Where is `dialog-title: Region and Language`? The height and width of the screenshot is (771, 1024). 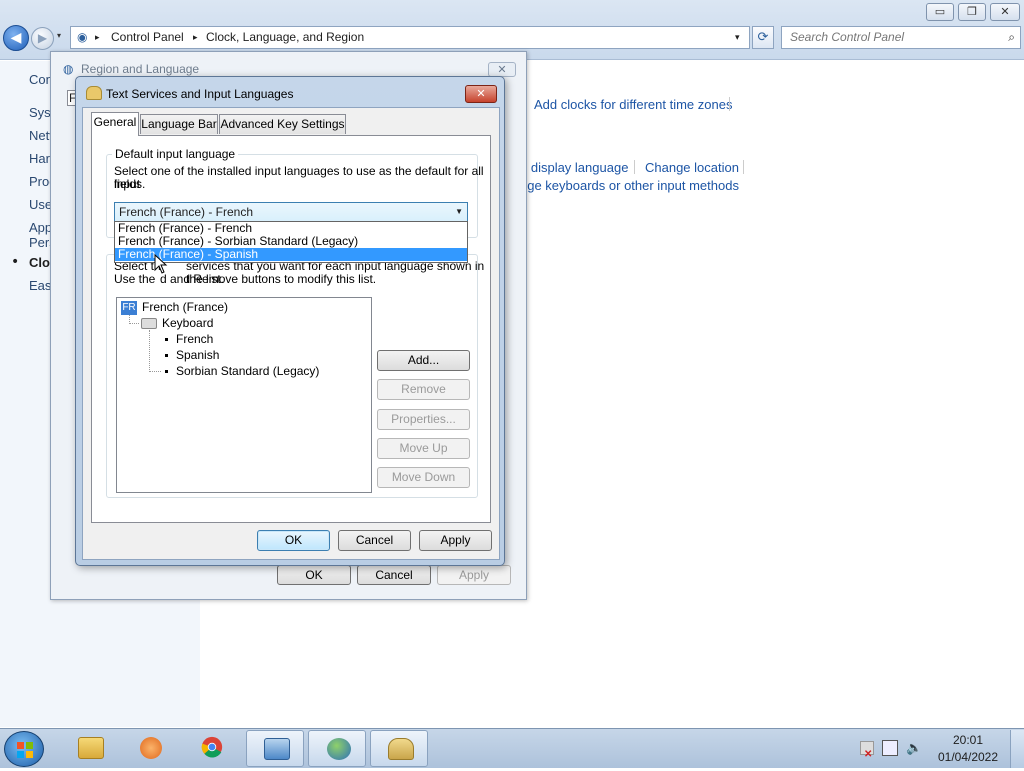 dialog-title: Region and Language is located at coordinates (140, 69).